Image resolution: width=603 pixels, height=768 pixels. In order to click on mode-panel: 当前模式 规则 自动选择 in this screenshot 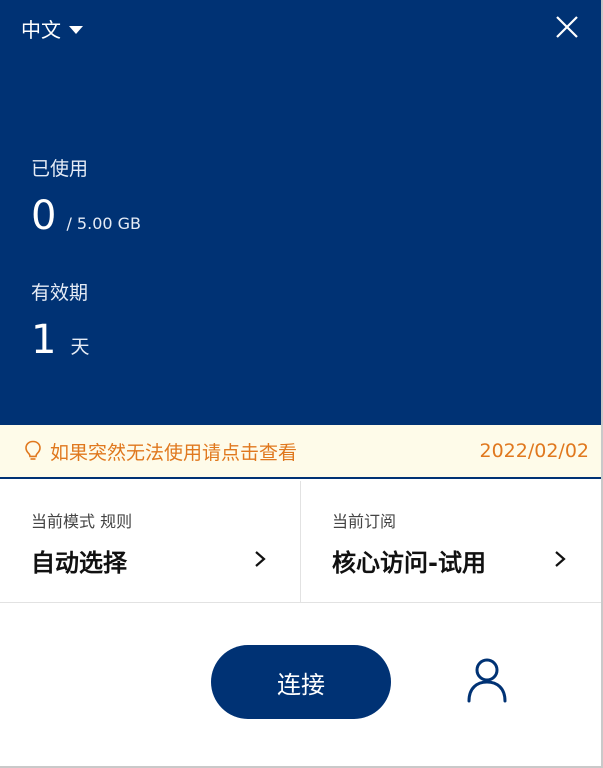, I will do `click(150, 541)`.